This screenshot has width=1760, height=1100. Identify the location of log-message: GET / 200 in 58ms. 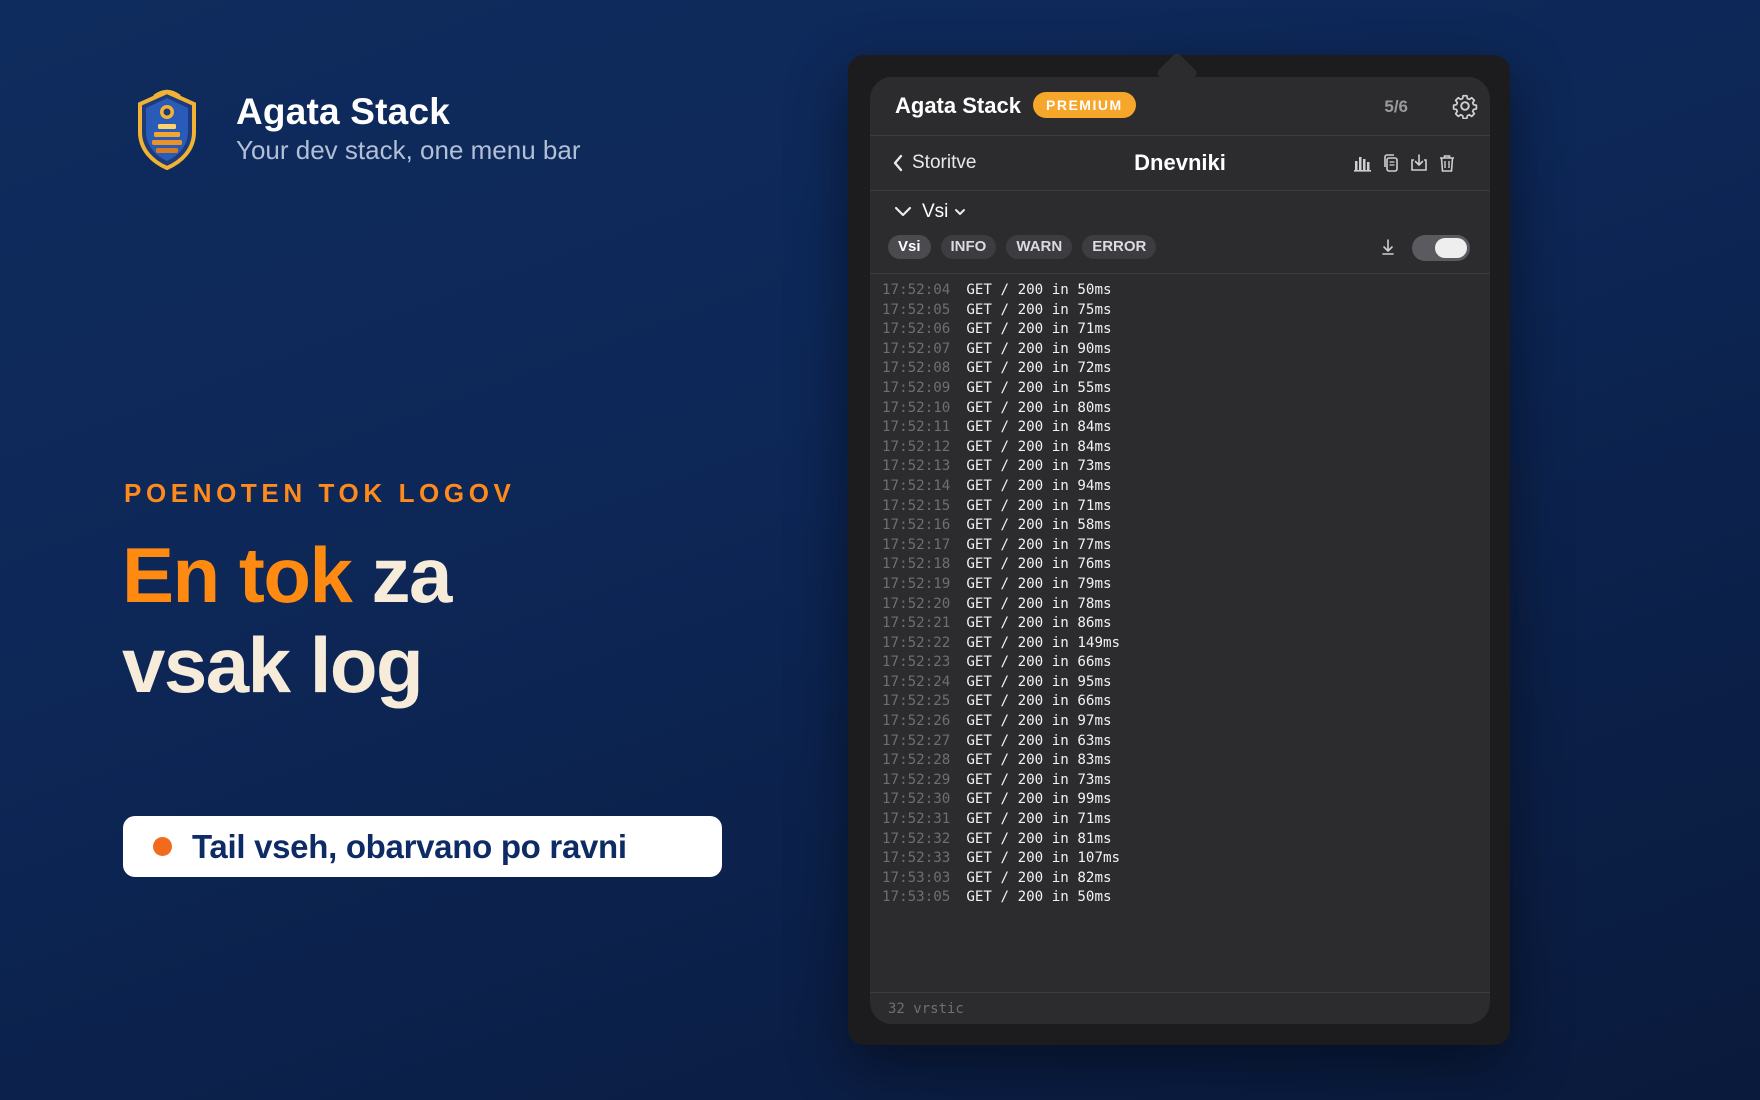
(1039, 525).